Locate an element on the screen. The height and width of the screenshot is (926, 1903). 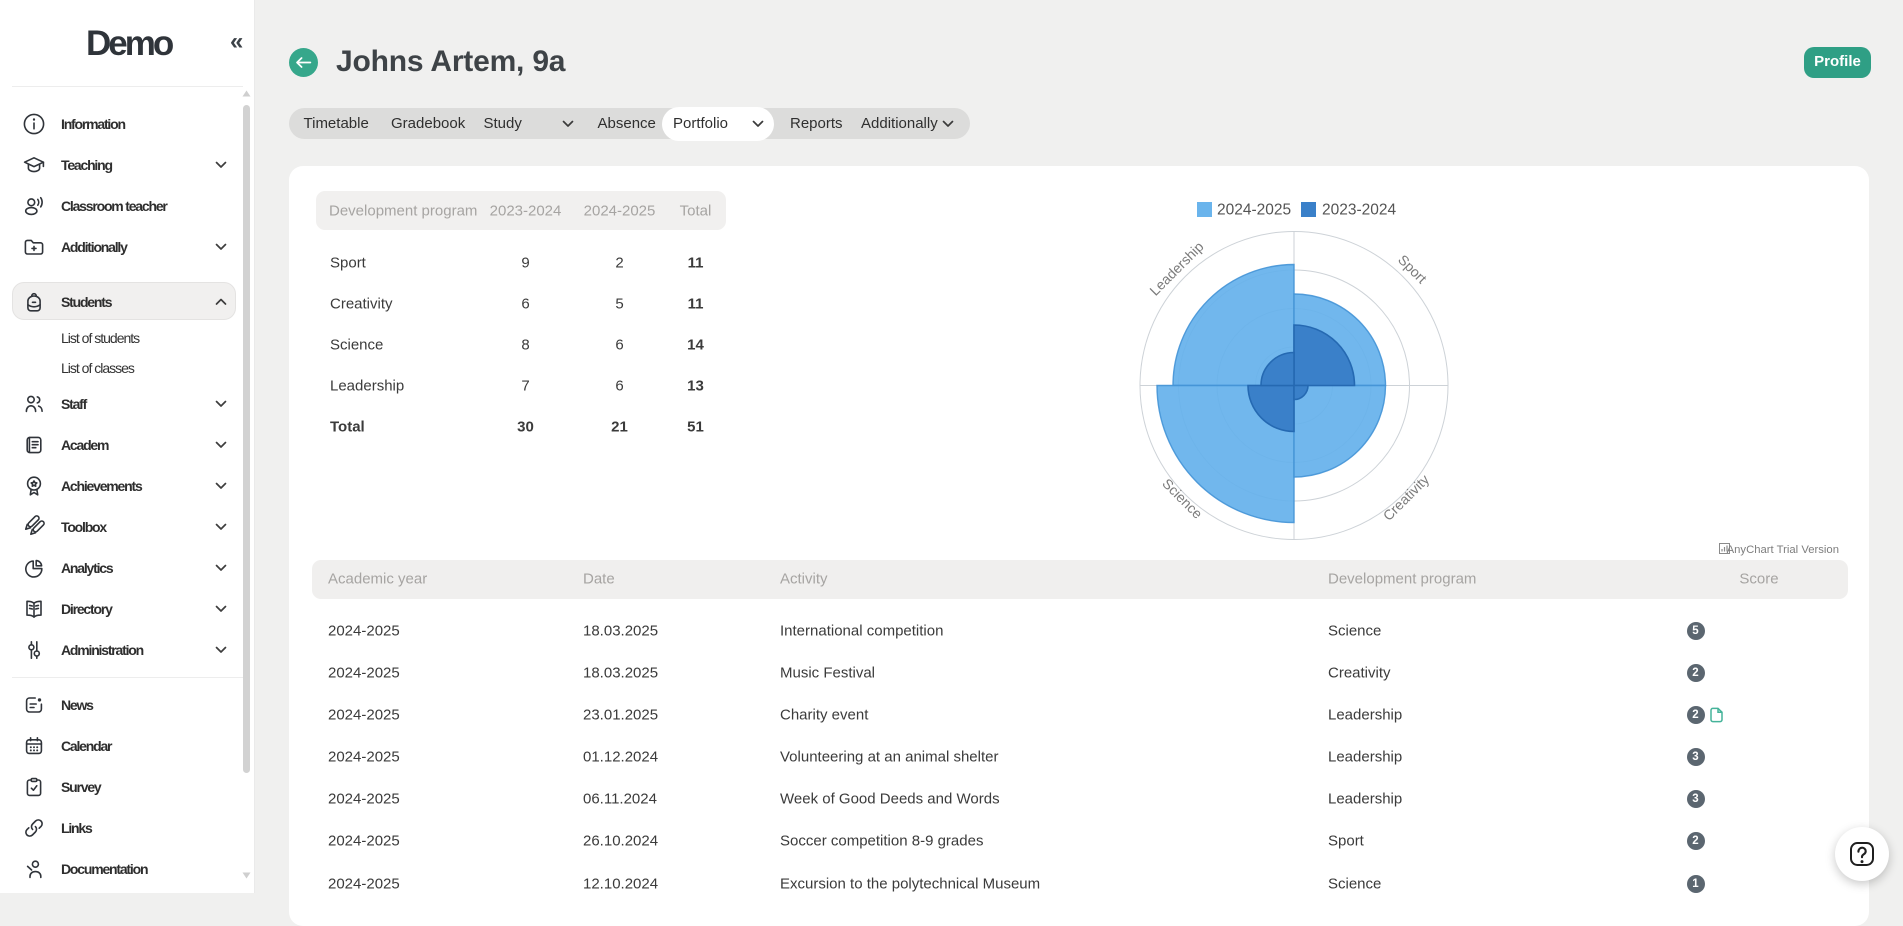
svg-text: 2024-2025 is located at coordinates (1254, 210).